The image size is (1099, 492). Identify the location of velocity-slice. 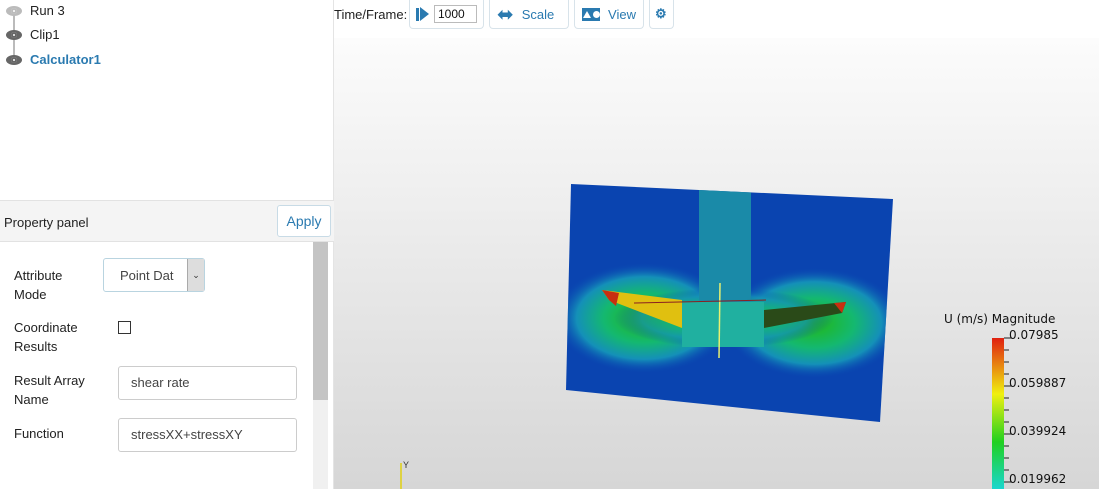
(729, 303).